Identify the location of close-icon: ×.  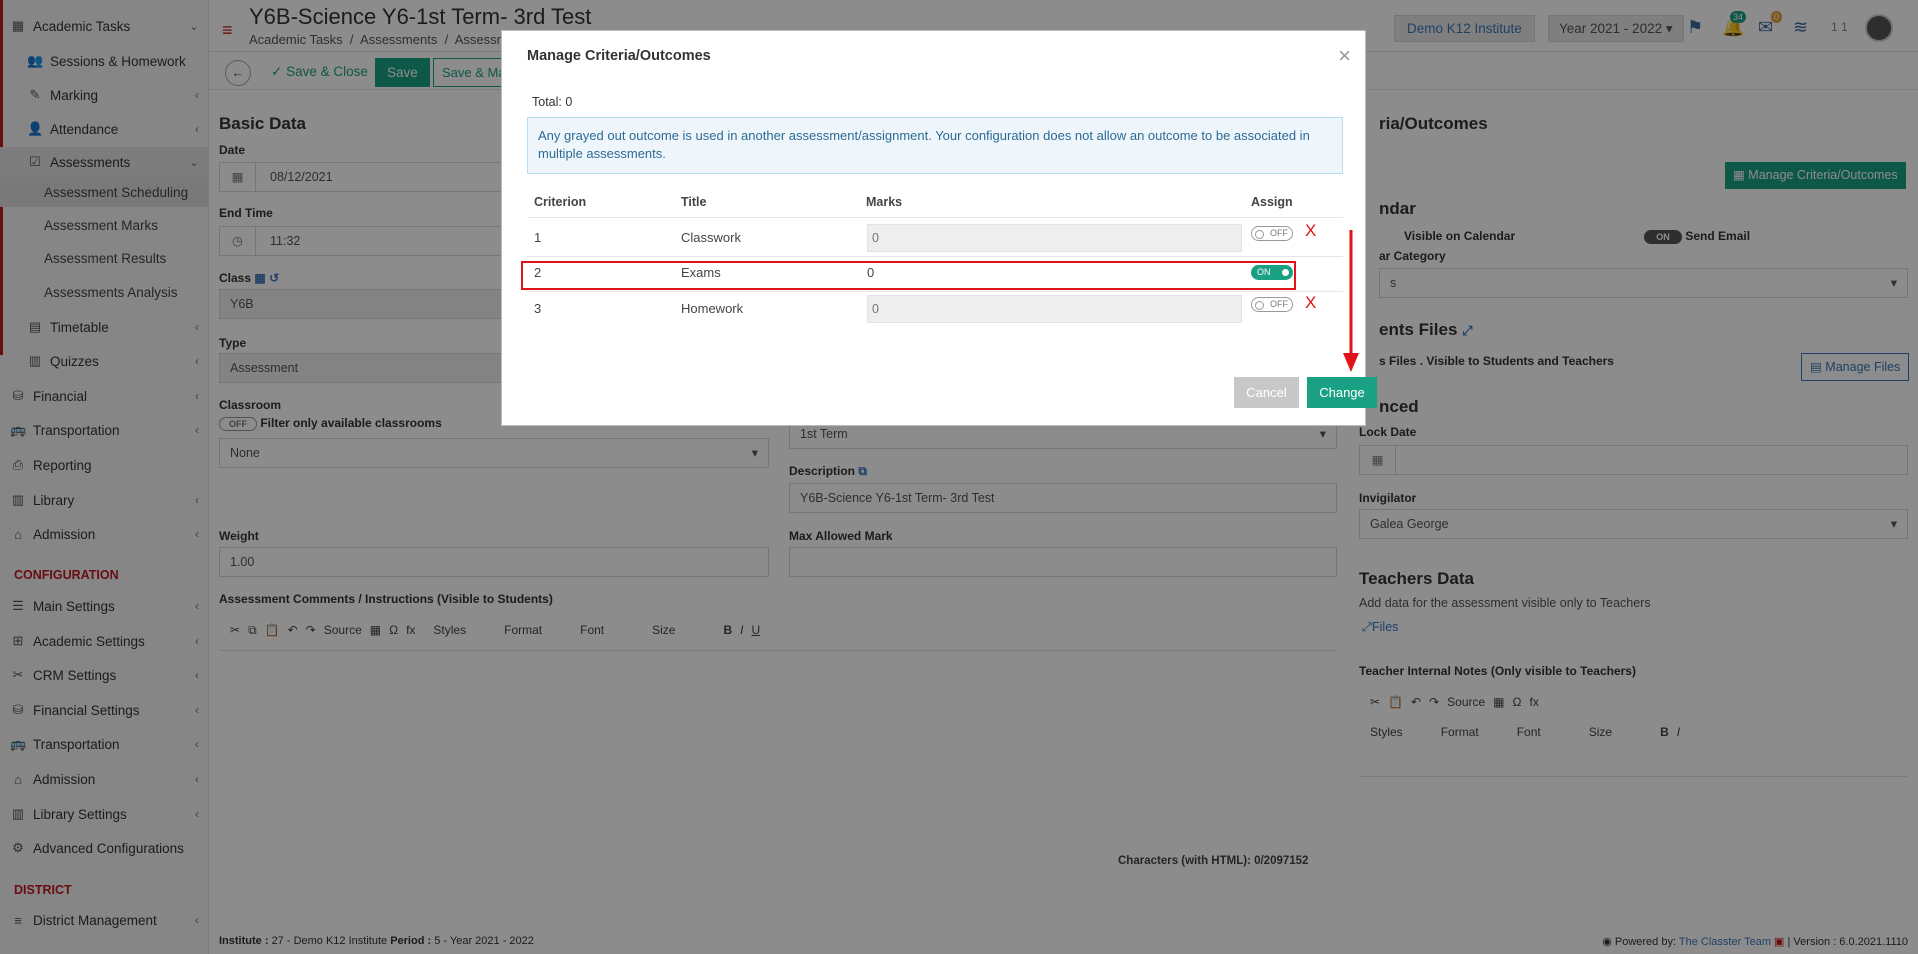
(1344, 56).